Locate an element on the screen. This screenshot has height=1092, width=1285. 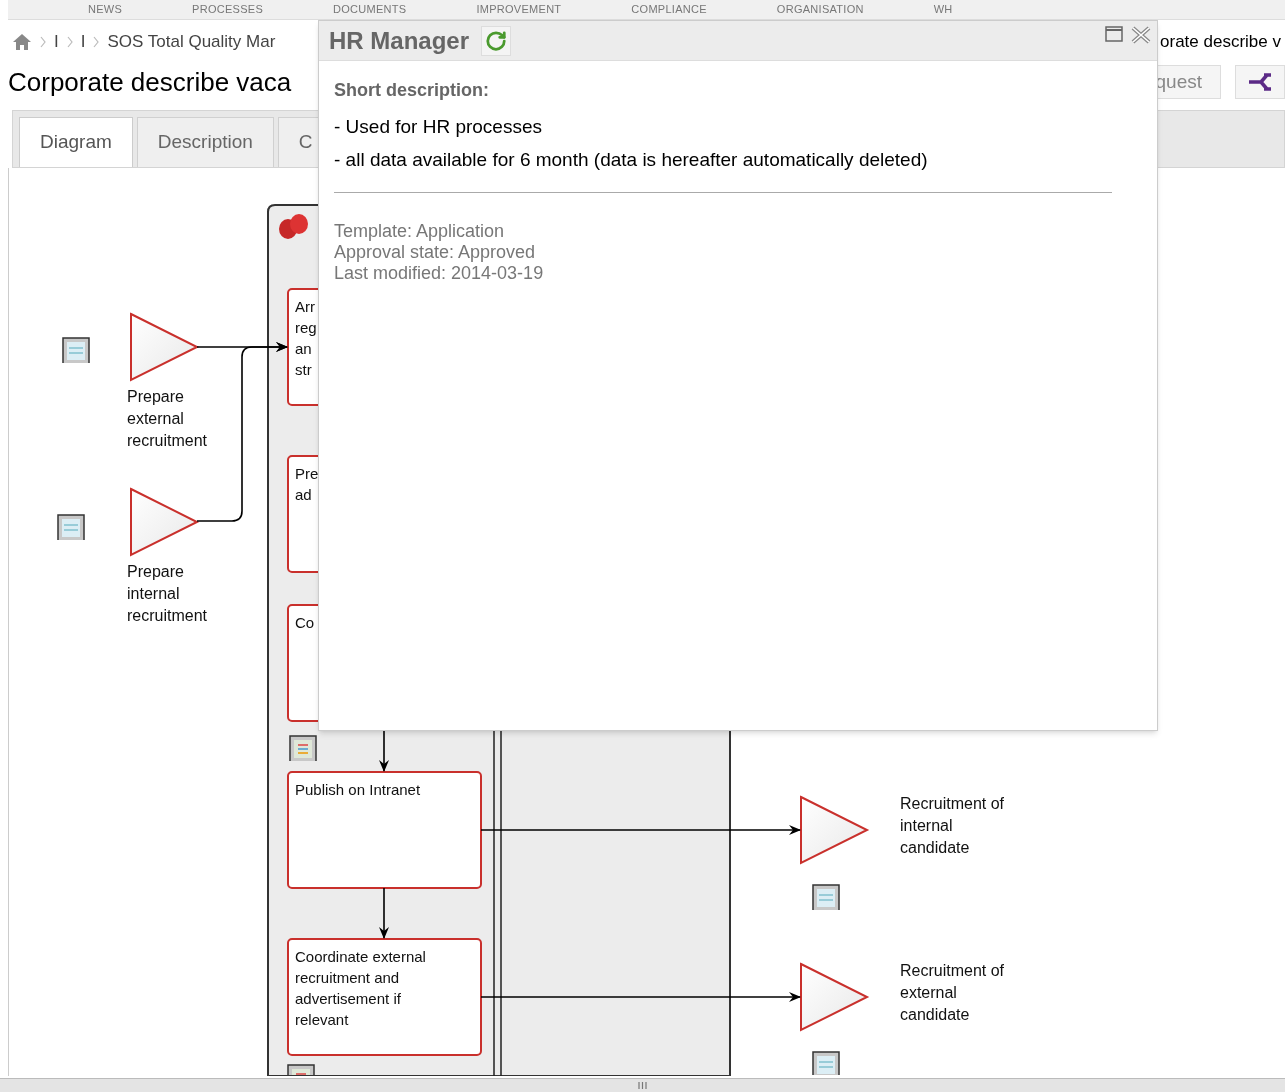
nav-item: ORGANISATION is located at coordinates (820, 9).